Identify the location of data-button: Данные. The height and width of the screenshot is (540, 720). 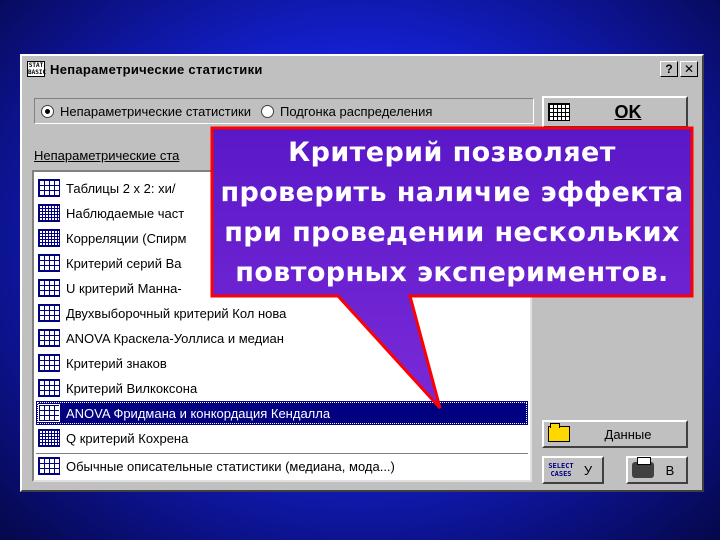
(615, 434).